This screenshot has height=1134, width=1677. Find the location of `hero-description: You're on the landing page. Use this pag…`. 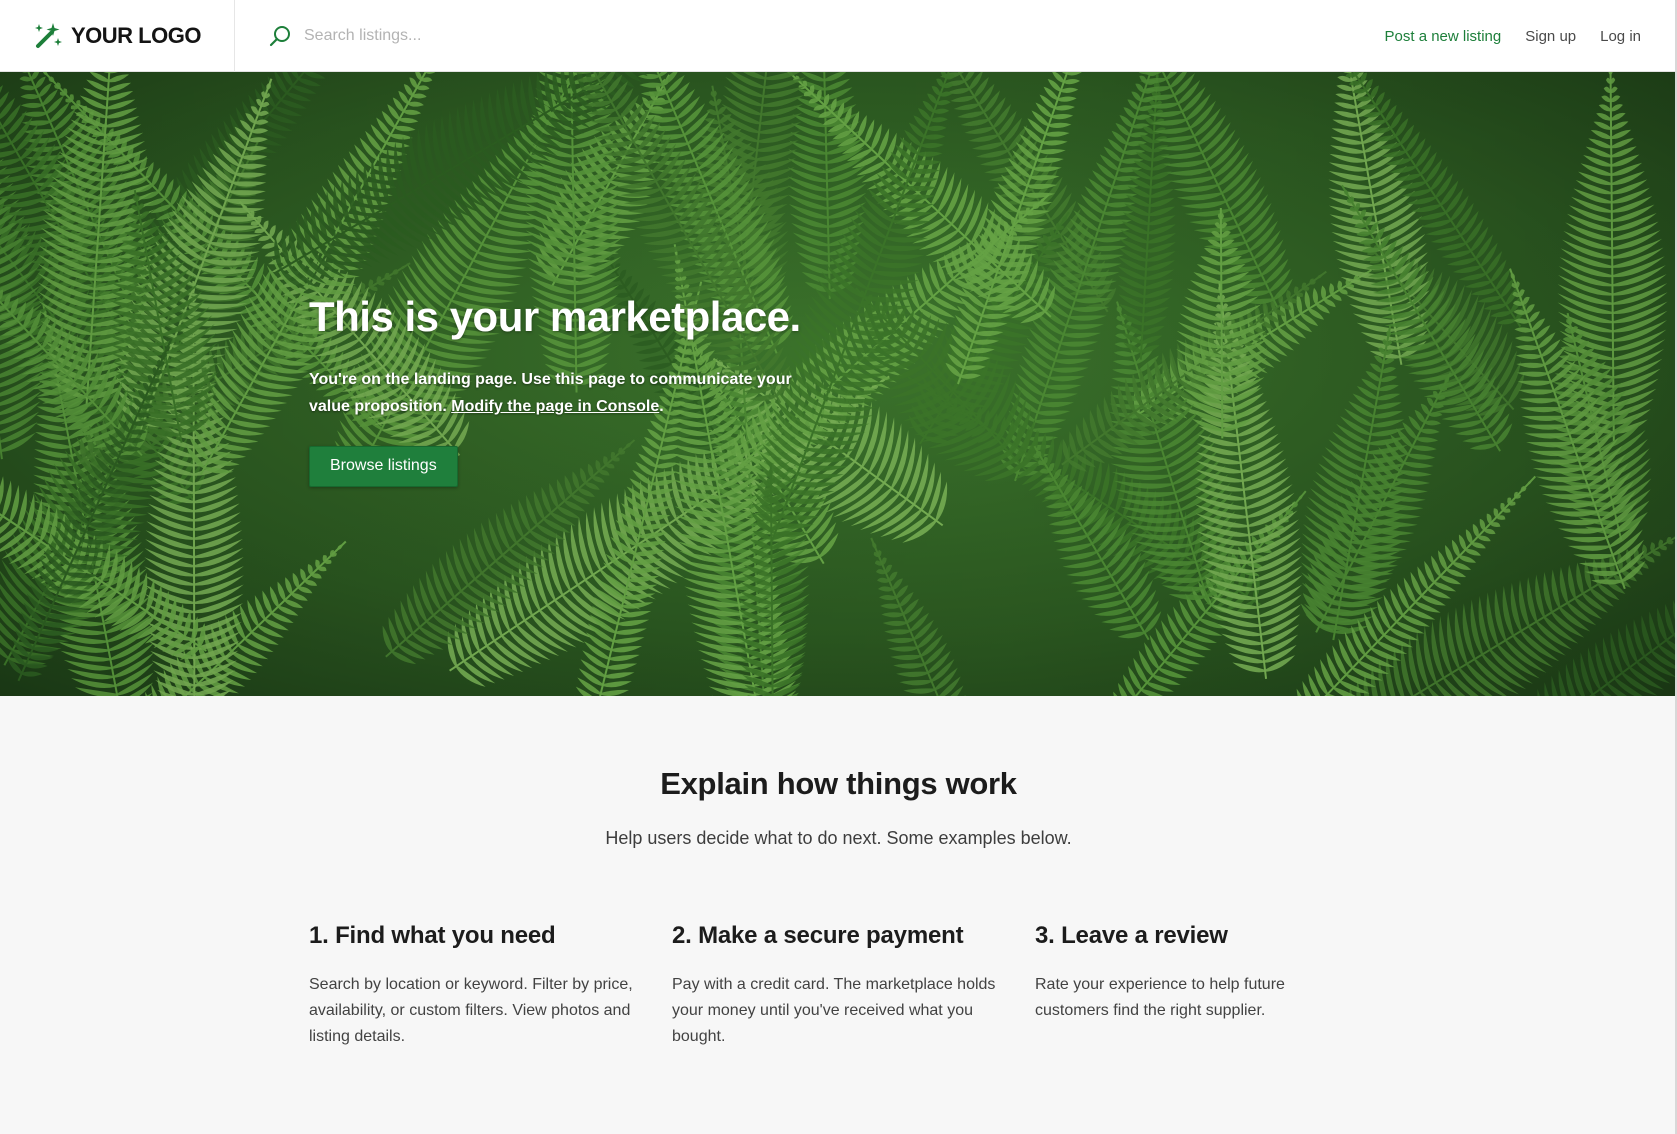

hero-description: You're on the landing page. Use this pag… is located at coordinates (569, 393).